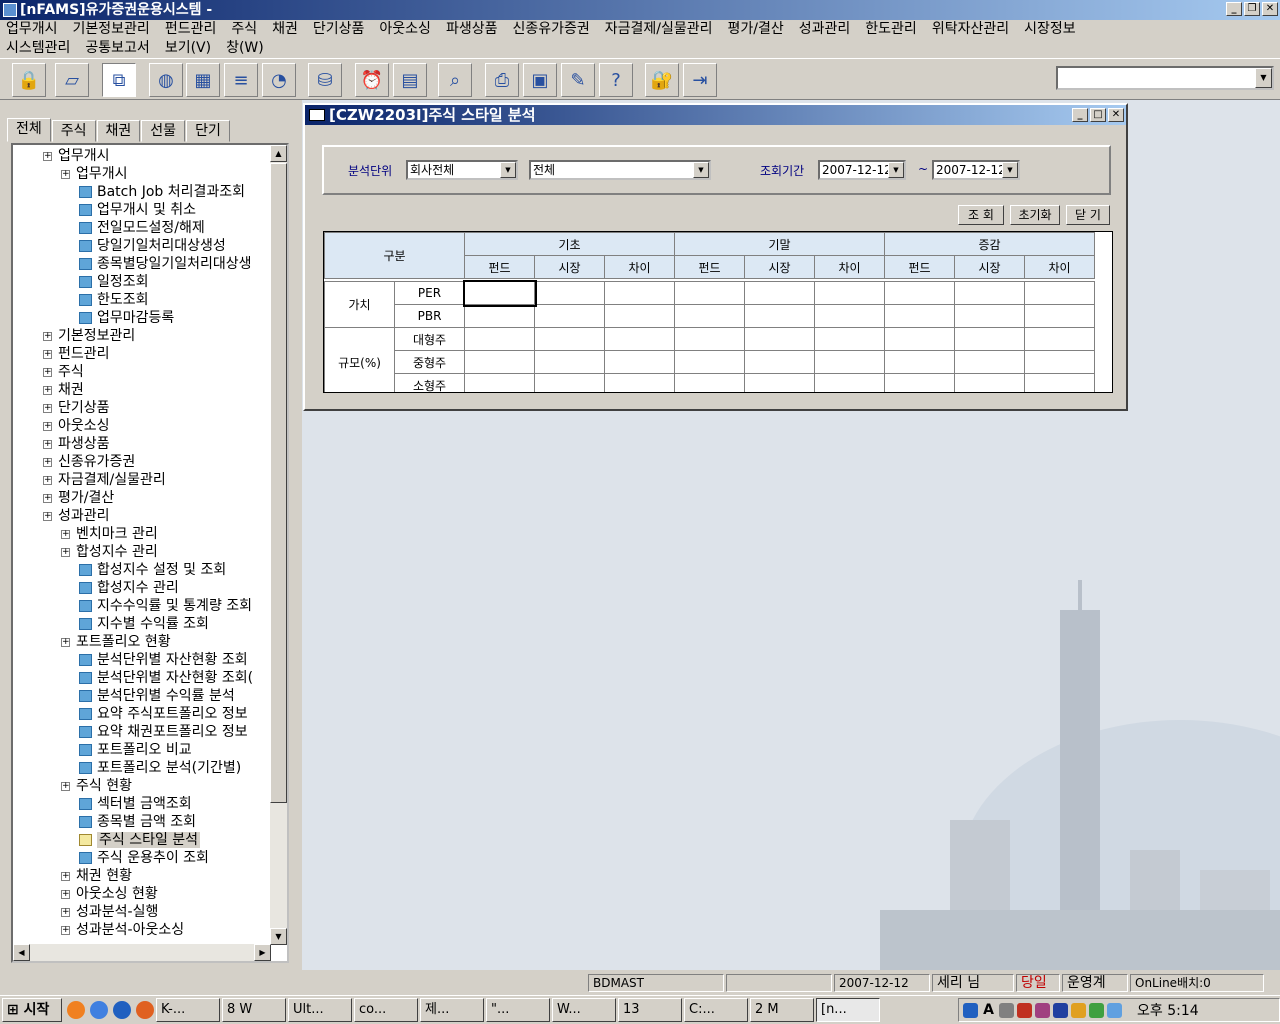 The height and width of the screenshot is (1024, 1280). What do you see at coordinates (700, 80) in the screenshot?
I see `exit-icon: ⇥` at bounding box center [700, 80].